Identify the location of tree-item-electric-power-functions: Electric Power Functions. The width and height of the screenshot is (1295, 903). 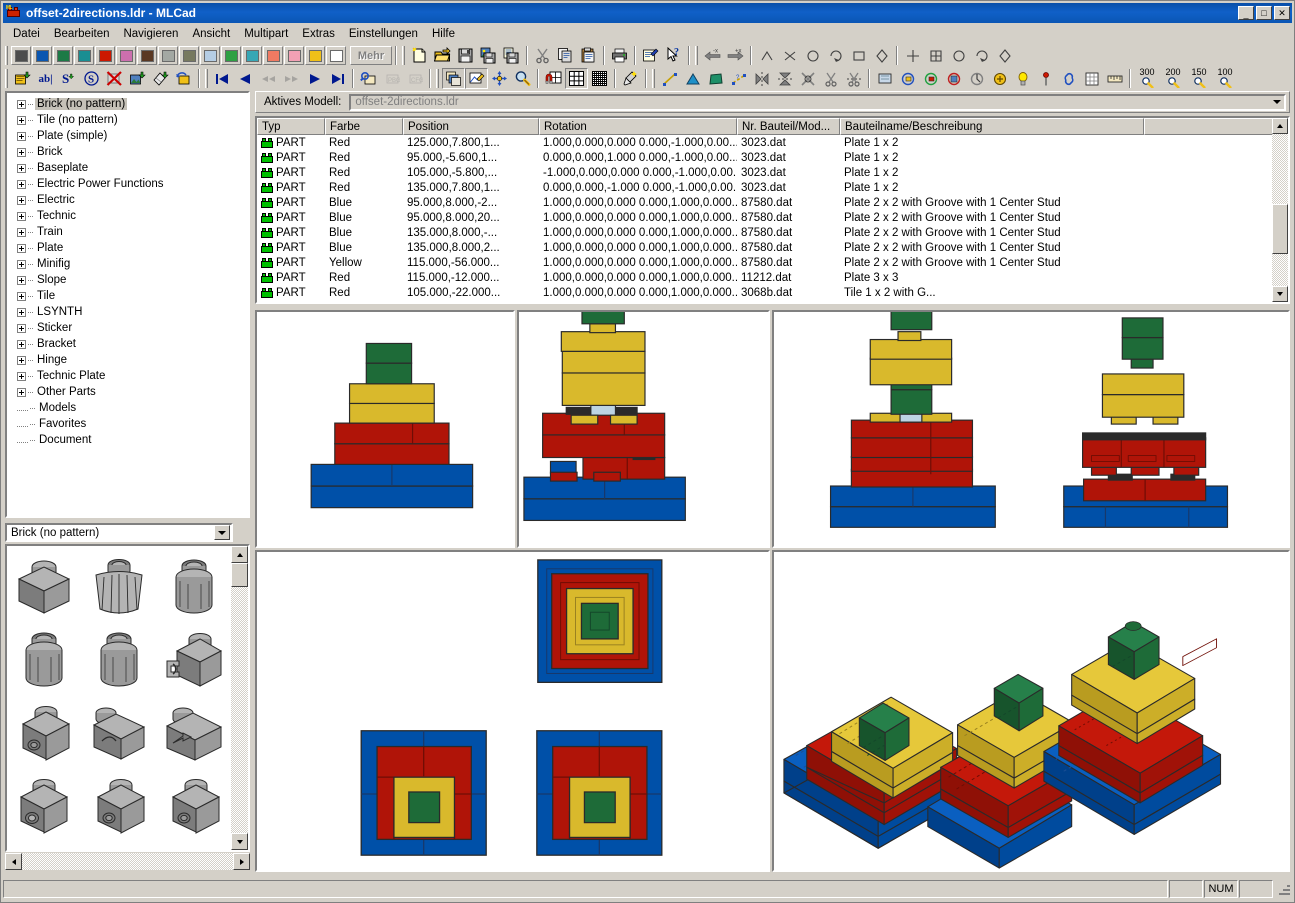
(130, 184).